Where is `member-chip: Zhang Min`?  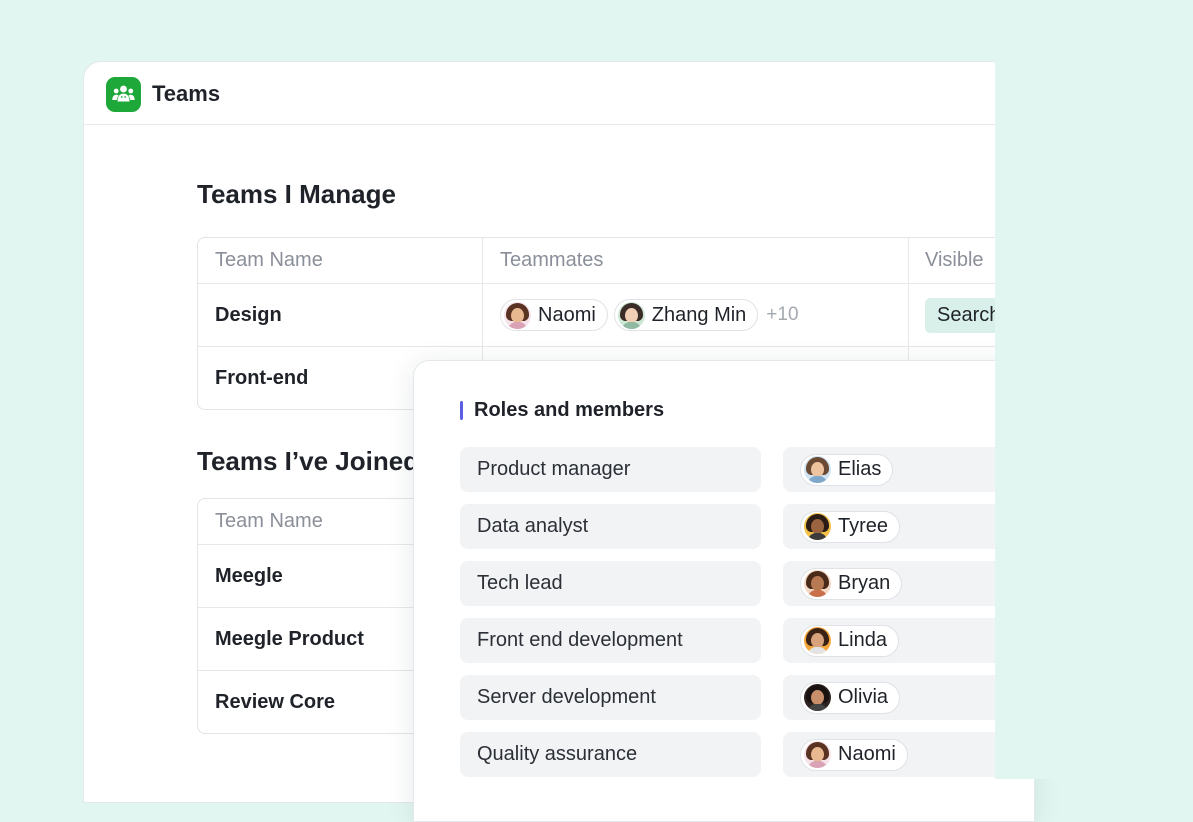
member-chip: Zhang Min is located at coordinates (686, 315).